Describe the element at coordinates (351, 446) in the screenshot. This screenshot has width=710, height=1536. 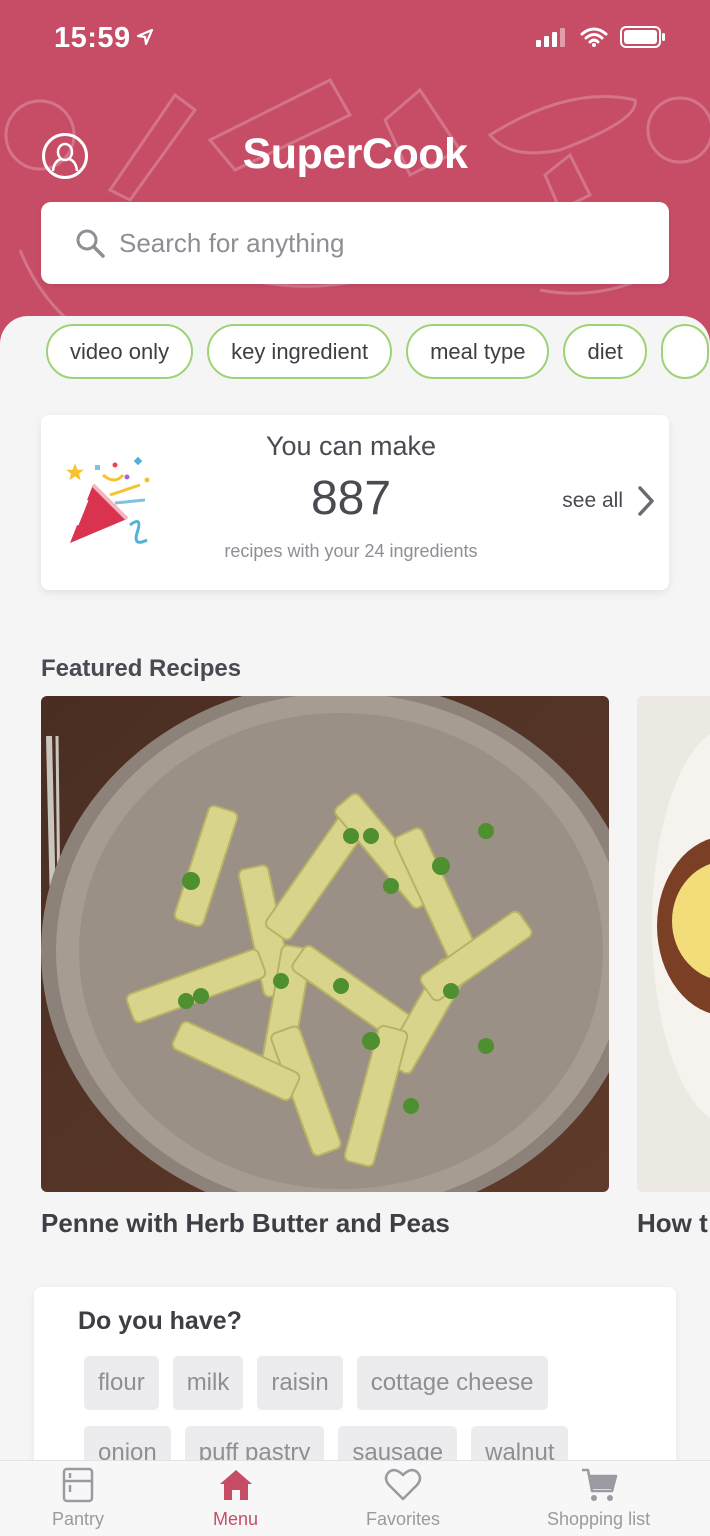
I see `make-label: You can make` at that location.